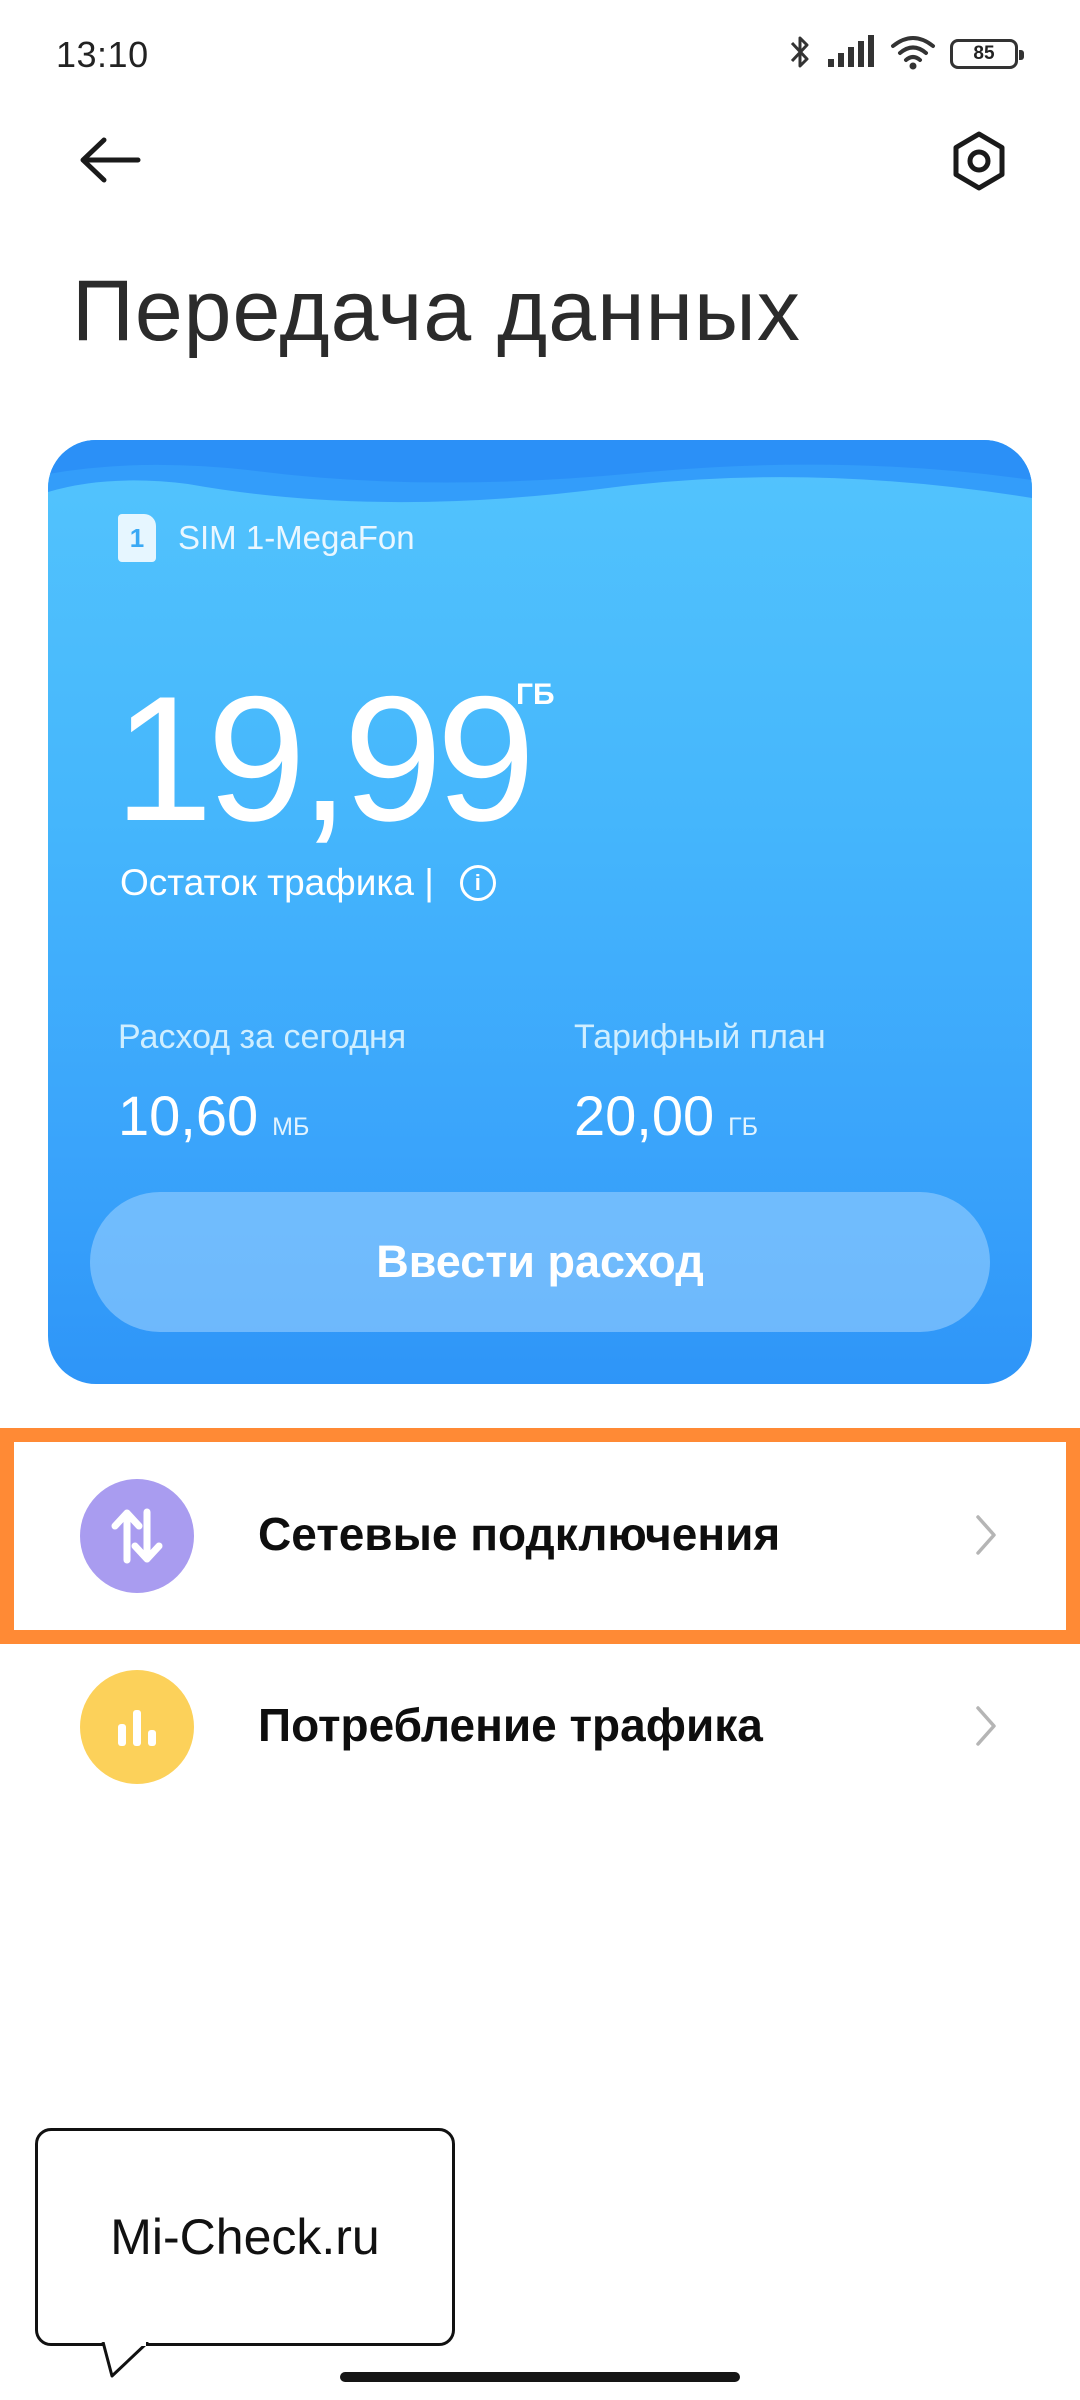 This screenshot has width=1080, height=2400. Describe the element at coordinates (477, 883) in the screenshot. I see `info-icon: i` at that location.